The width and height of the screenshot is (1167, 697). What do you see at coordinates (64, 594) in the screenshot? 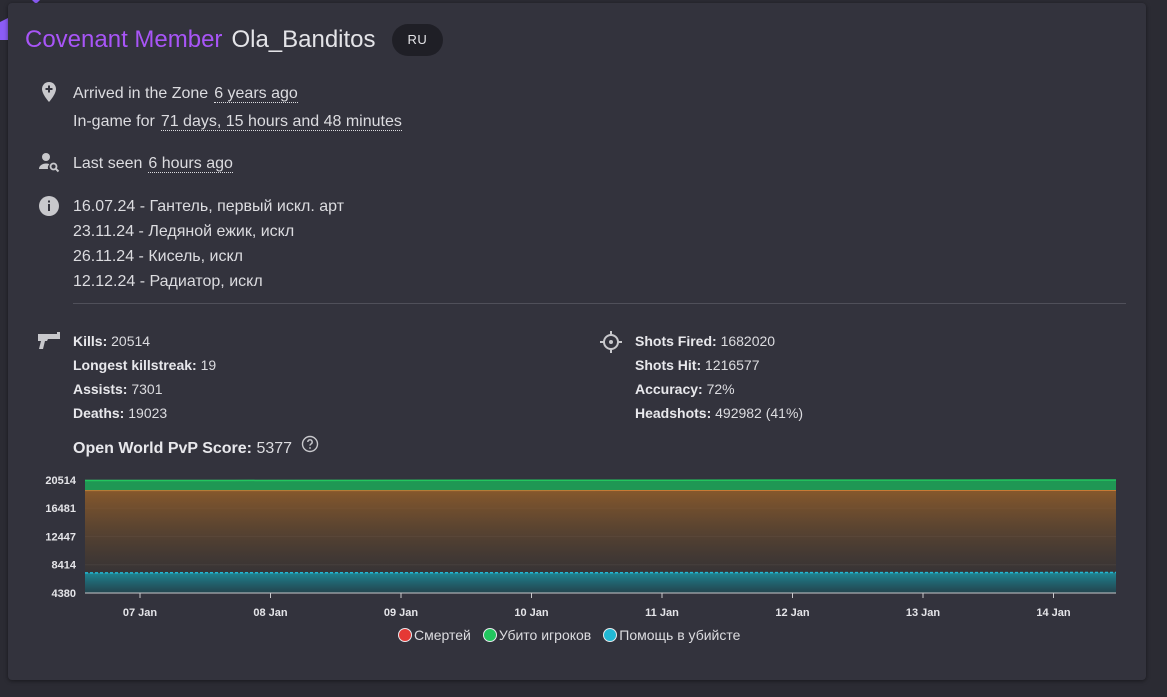
I see `y-tick-label: 4380` at bounding box center [64, 594].